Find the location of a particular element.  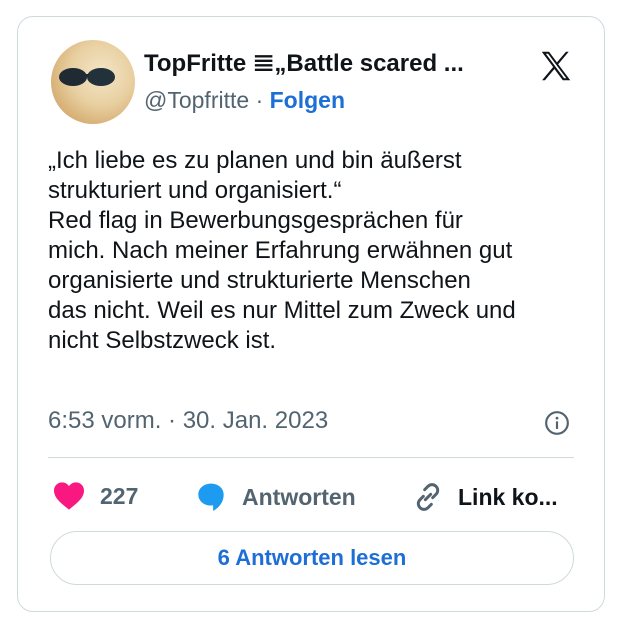

author-handle: @Topfritte is located at coordinates (196, 100).